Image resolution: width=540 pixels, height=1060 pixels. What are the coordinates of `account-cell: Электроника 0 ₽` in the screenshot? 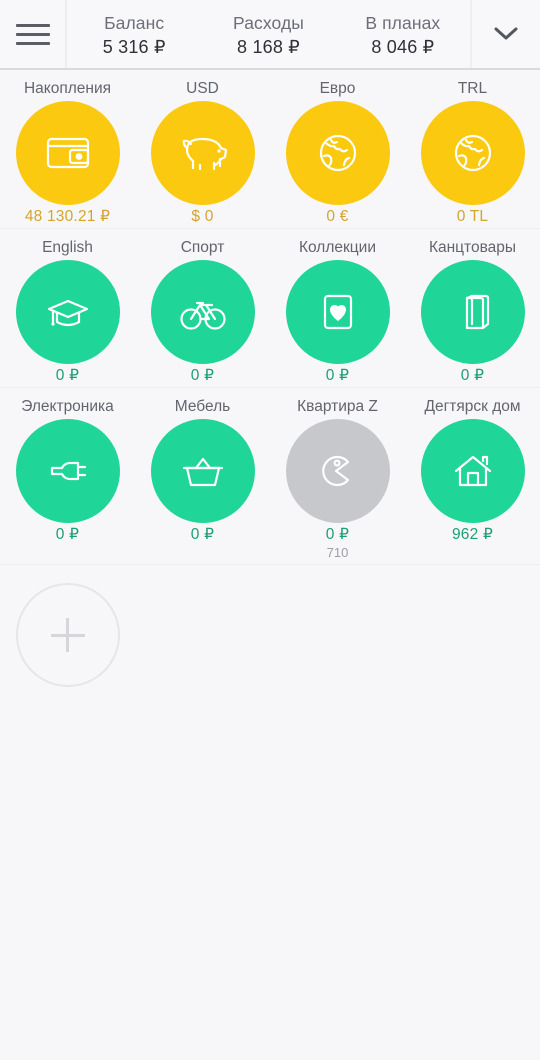 It's located at (67, 475).